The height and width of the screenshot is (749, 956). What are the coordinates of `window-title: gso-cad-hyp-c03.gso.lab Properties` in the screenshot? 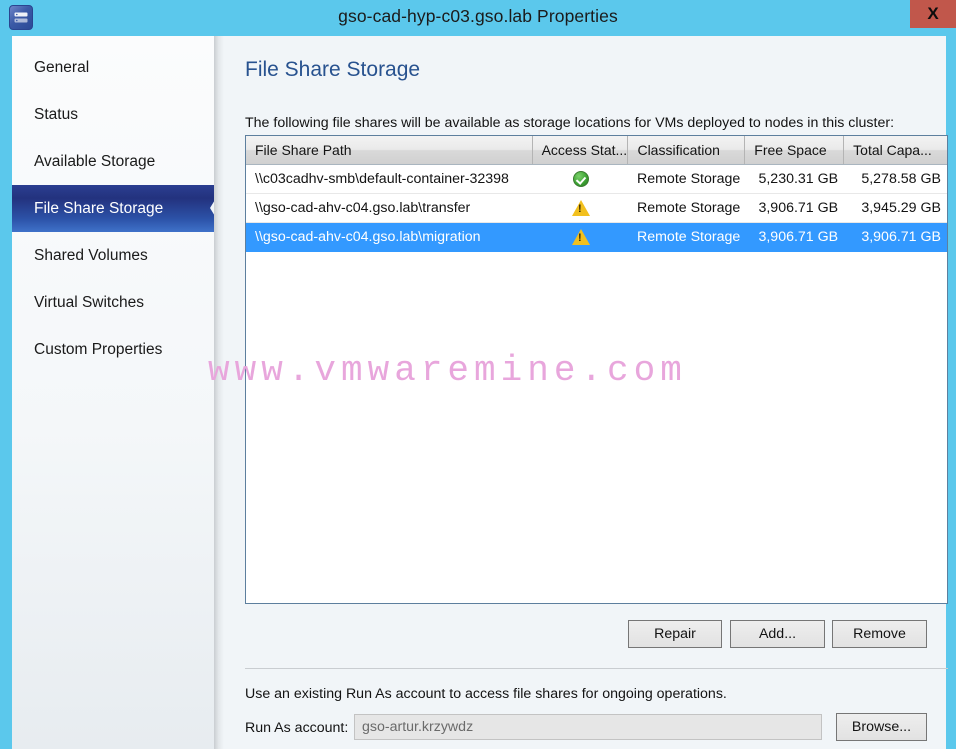 It's located at (478, 16).